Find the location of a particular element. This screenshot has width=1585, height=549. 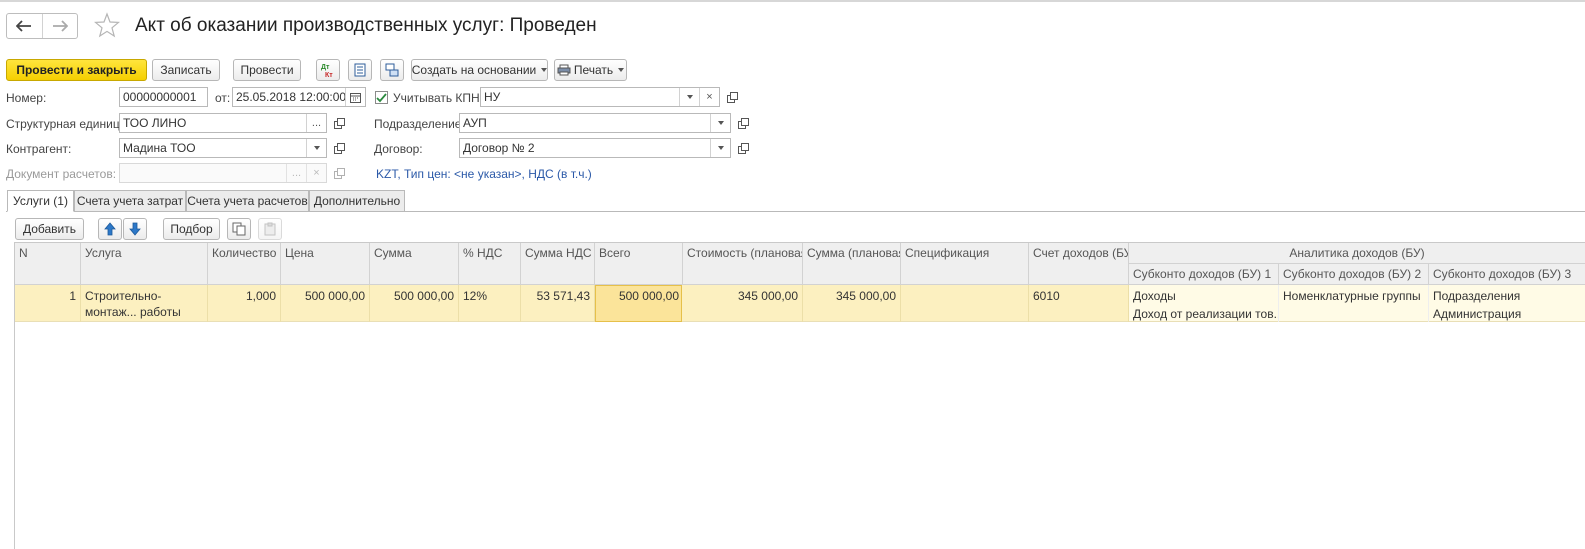

header-spec: Специфика­ция is located at coordinates (965, 264).